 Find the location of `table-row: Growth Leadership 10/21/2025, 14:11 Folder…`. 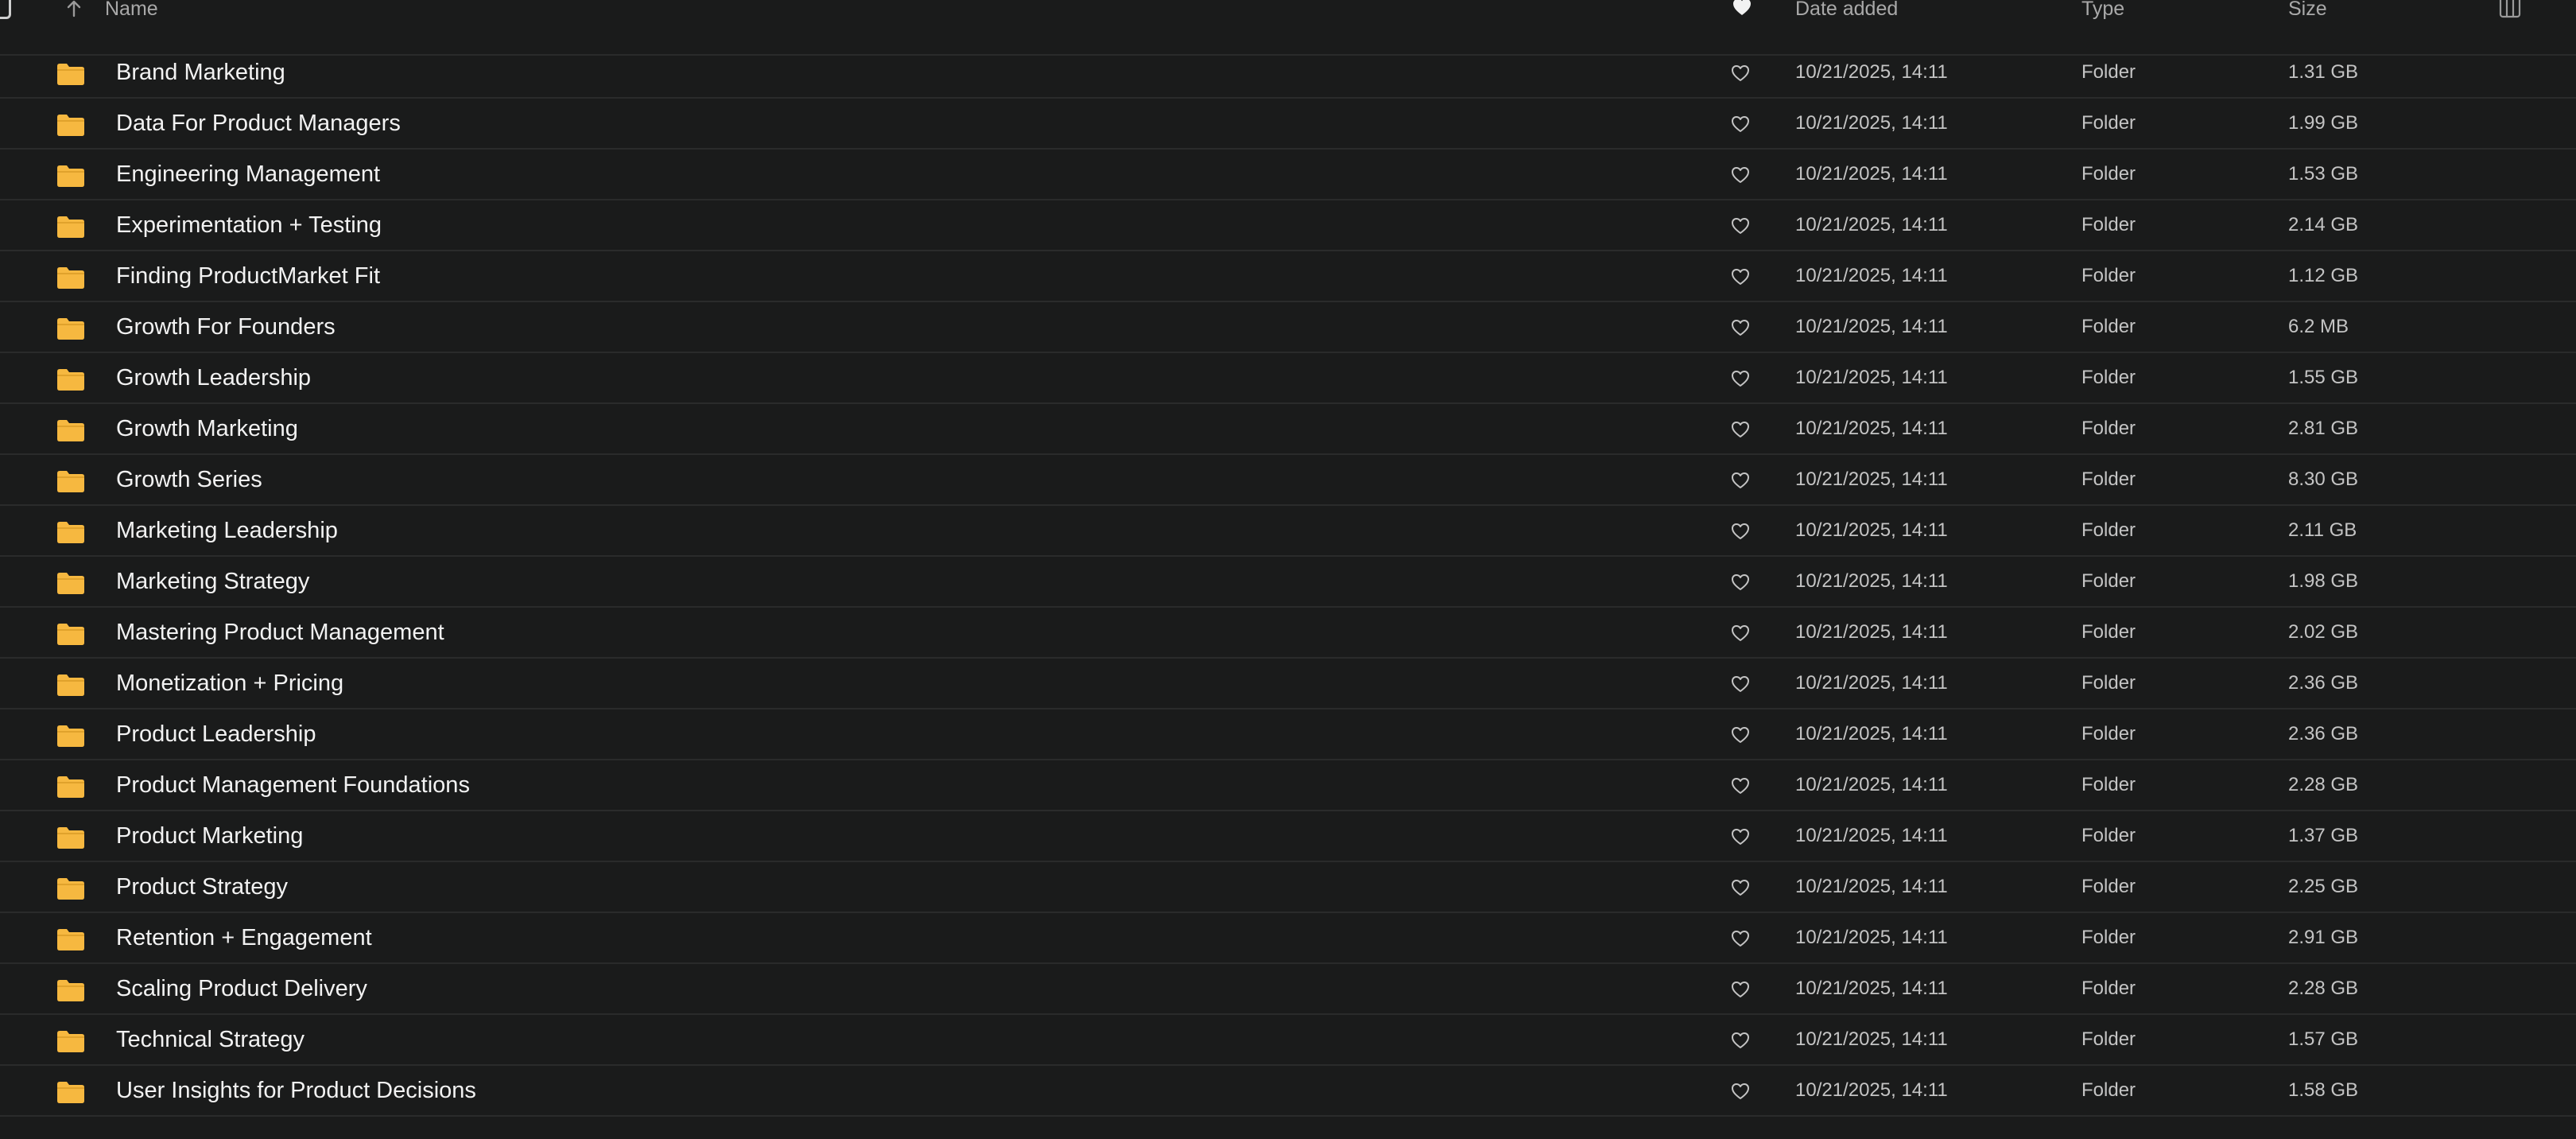

table-row: Growth Leadership 10/21/2025, 14:11 Folder… is located at coordinates (1288, 378).